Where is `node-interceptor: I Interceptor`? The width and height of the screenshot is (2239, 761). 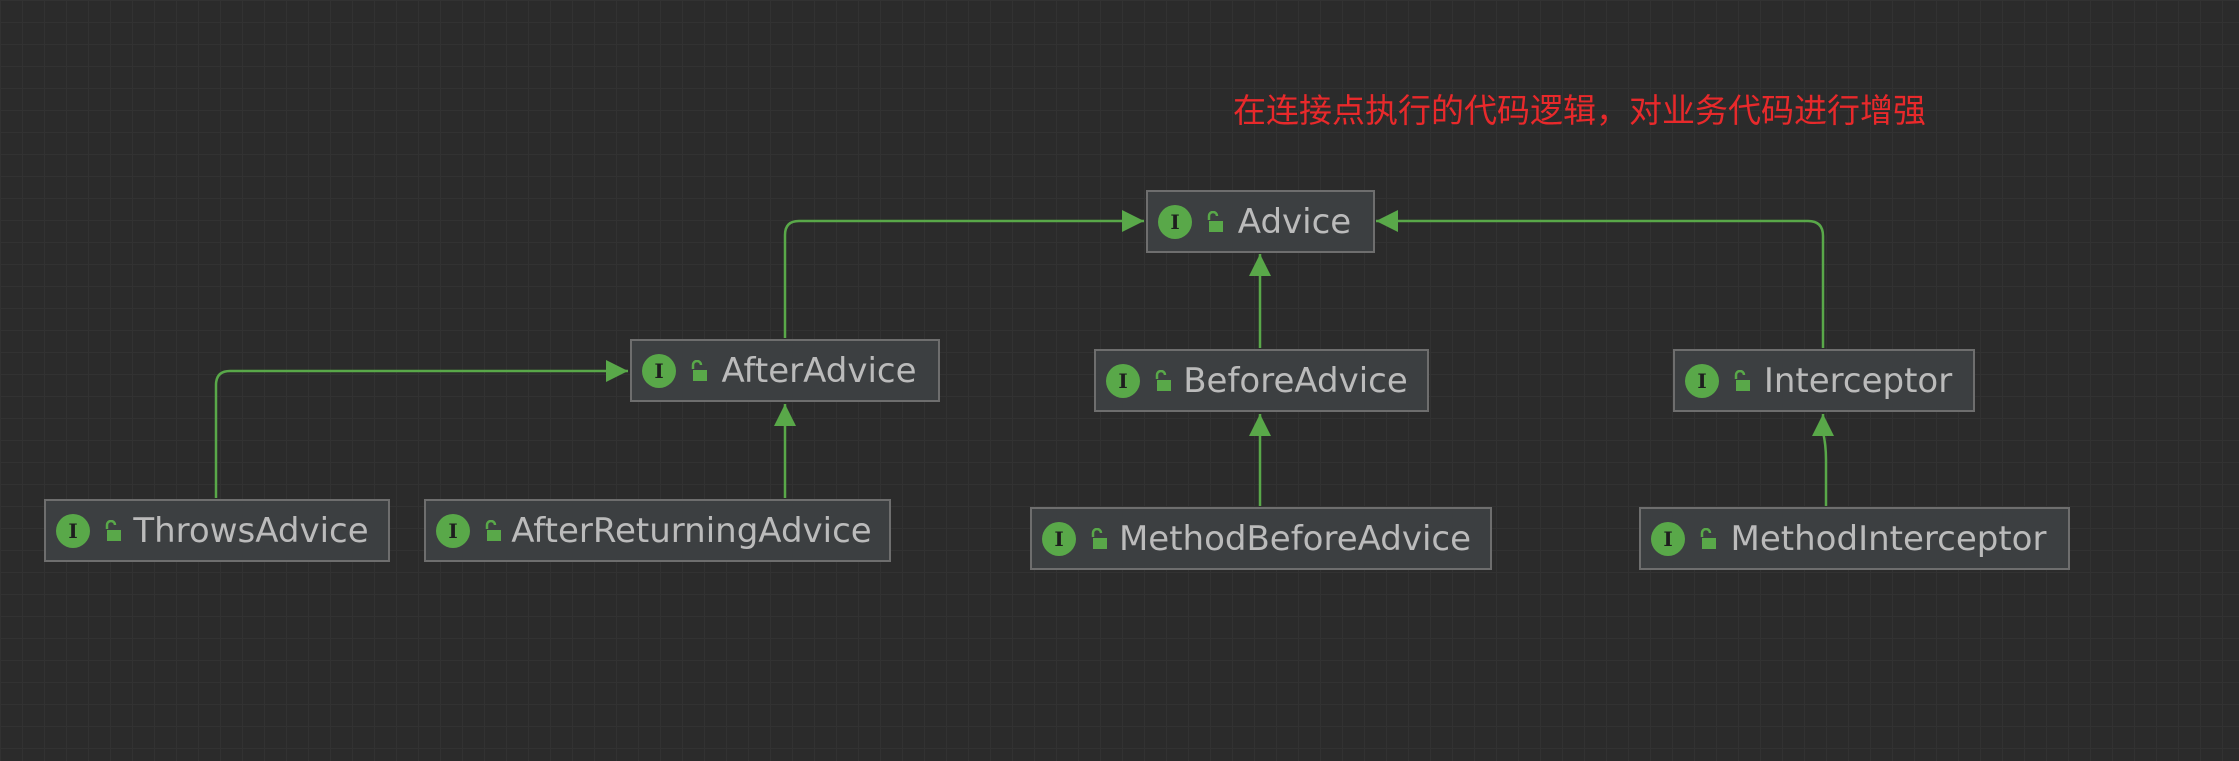
node-interceptor: I Interceptor is located at coordinates (1824, 380).